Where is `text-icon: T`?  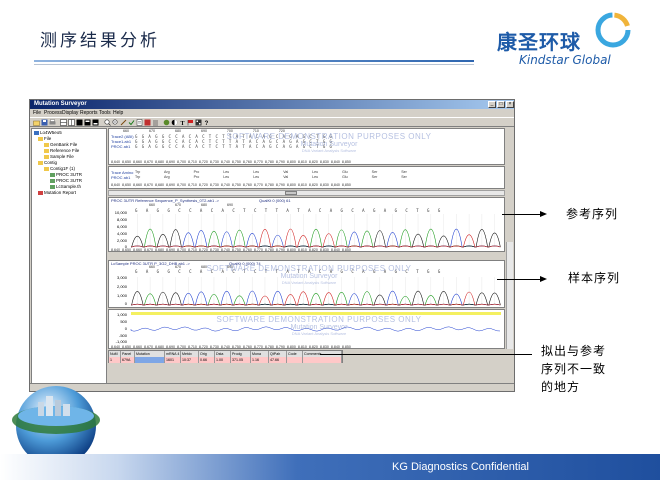
text-icon: T is located at coordinates (182, 122).